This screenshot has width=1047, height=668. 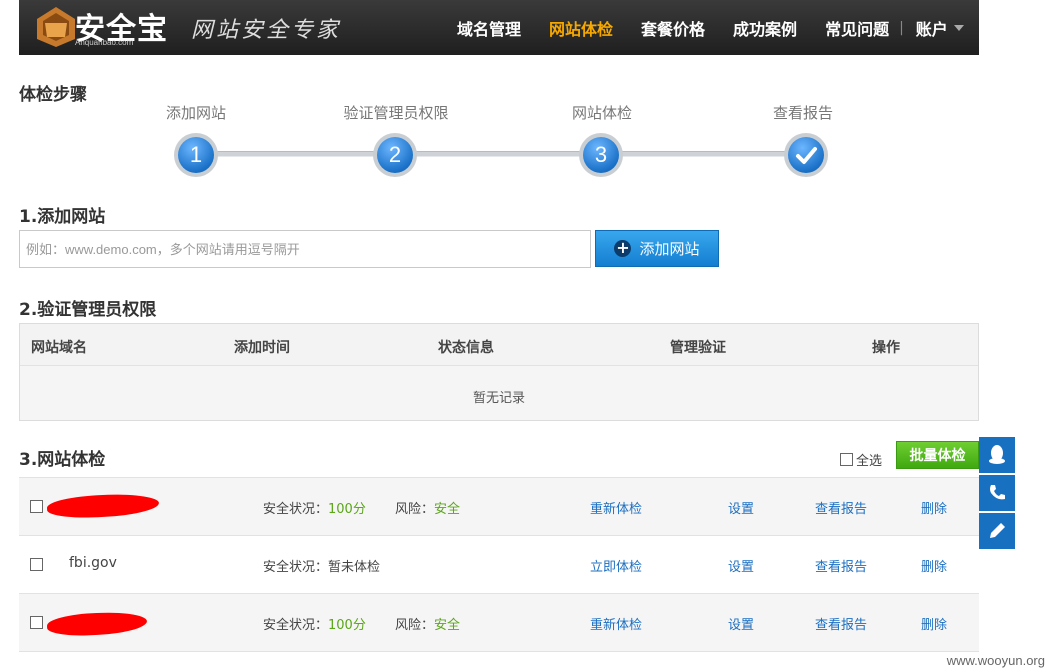 I want to click on caret-down-icon, so click(x=958, y=27).